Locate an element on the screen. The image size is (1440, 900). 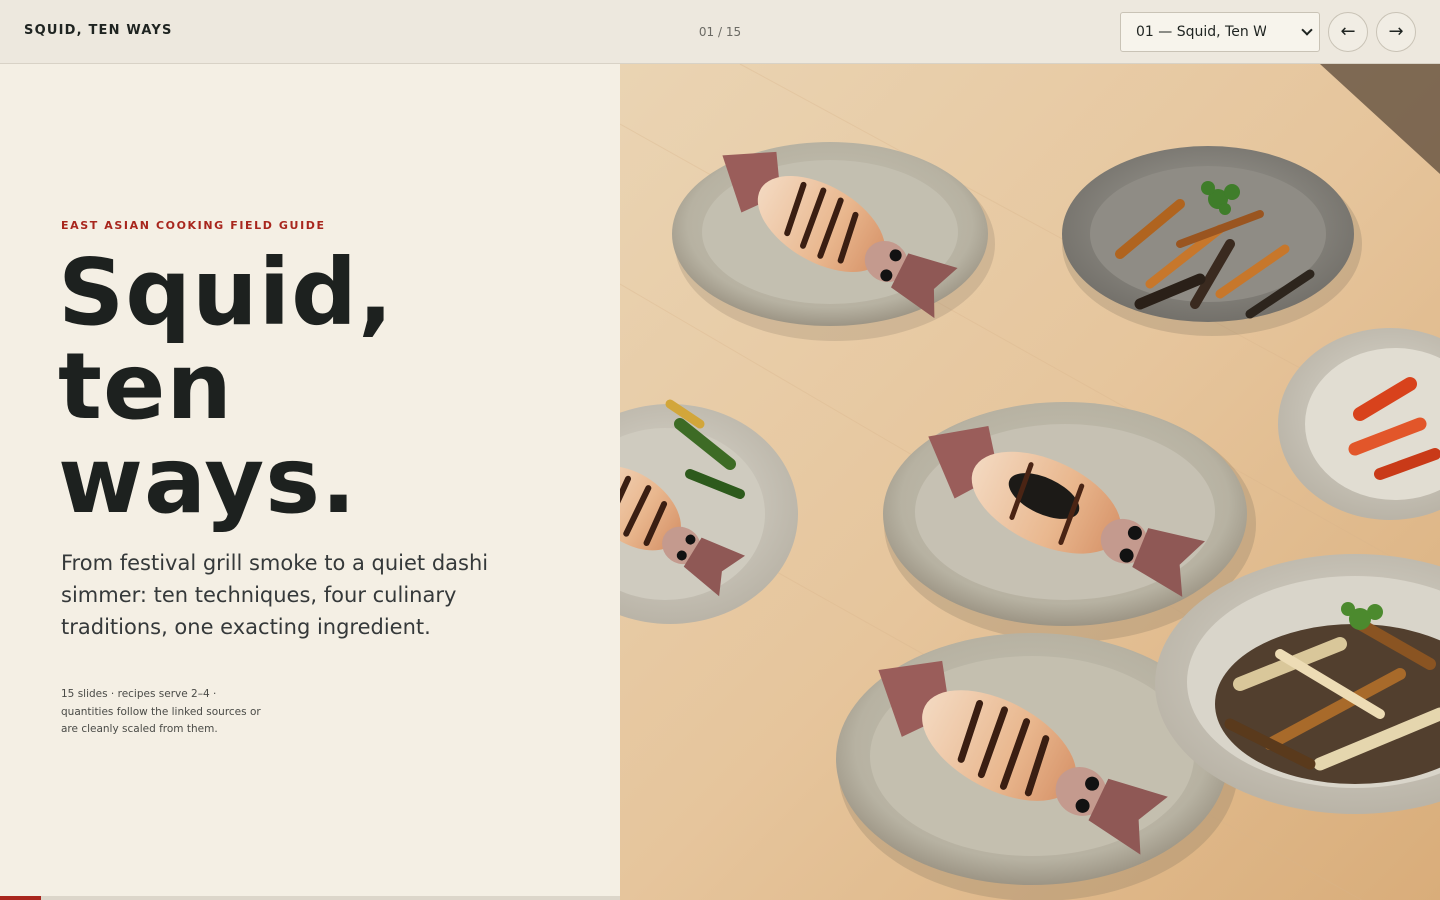
slide-kicker: EAST ASIAN COOKING FIELD GUIDE is located at coordinates (193, 225).